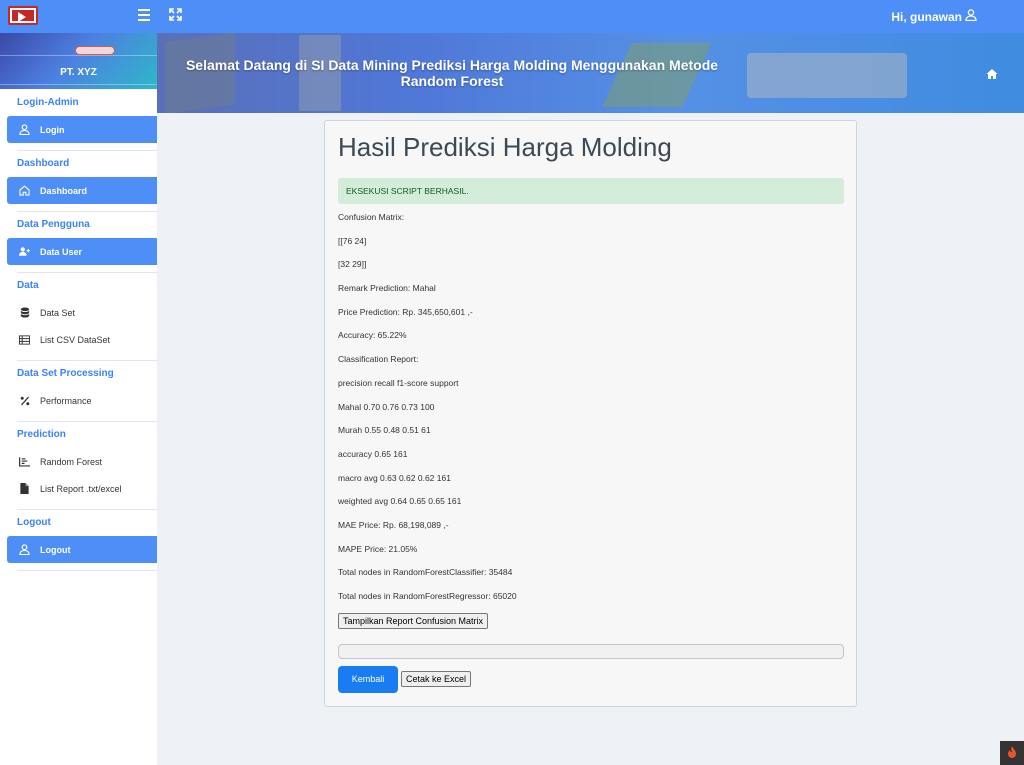 The image size is (1024, 765). What do you see at coordinates (512, 16) in the screenshot?
I see `top-navbar: Hi, gunawan` at bounding box center [512, 16].